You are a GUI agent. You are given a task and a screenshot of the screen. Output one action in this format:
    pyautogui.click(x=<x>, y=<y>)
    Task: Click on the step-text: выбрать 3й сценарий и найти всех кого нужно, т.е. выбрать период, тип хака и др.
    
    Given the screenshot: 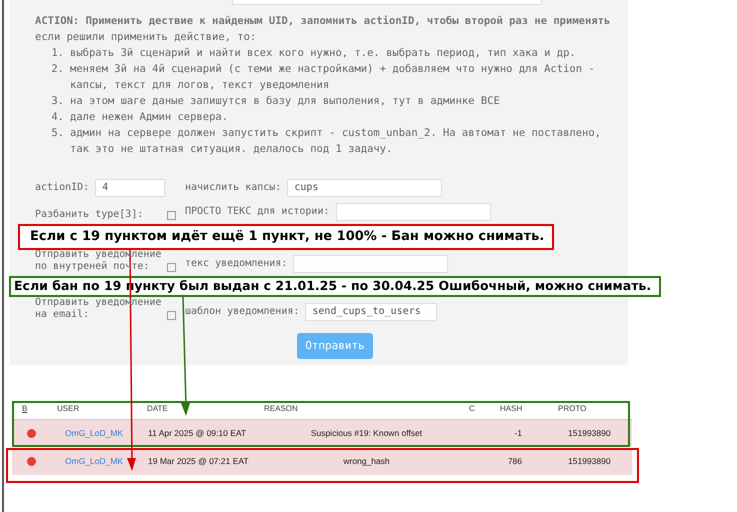 What is the action you would take?
    pyautogui.click(x=323, y=53)
    